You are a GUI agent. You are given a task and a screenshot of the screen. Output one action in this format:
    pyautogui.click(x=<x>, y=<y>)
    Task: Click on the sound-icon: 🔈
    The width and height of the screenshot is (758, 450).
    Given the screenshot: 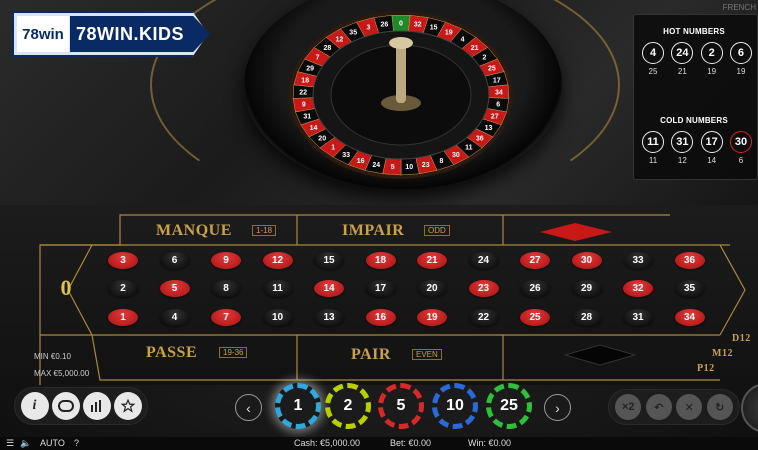 What is the action you would take?
    pyautogui.click(x=25, y=443)
    